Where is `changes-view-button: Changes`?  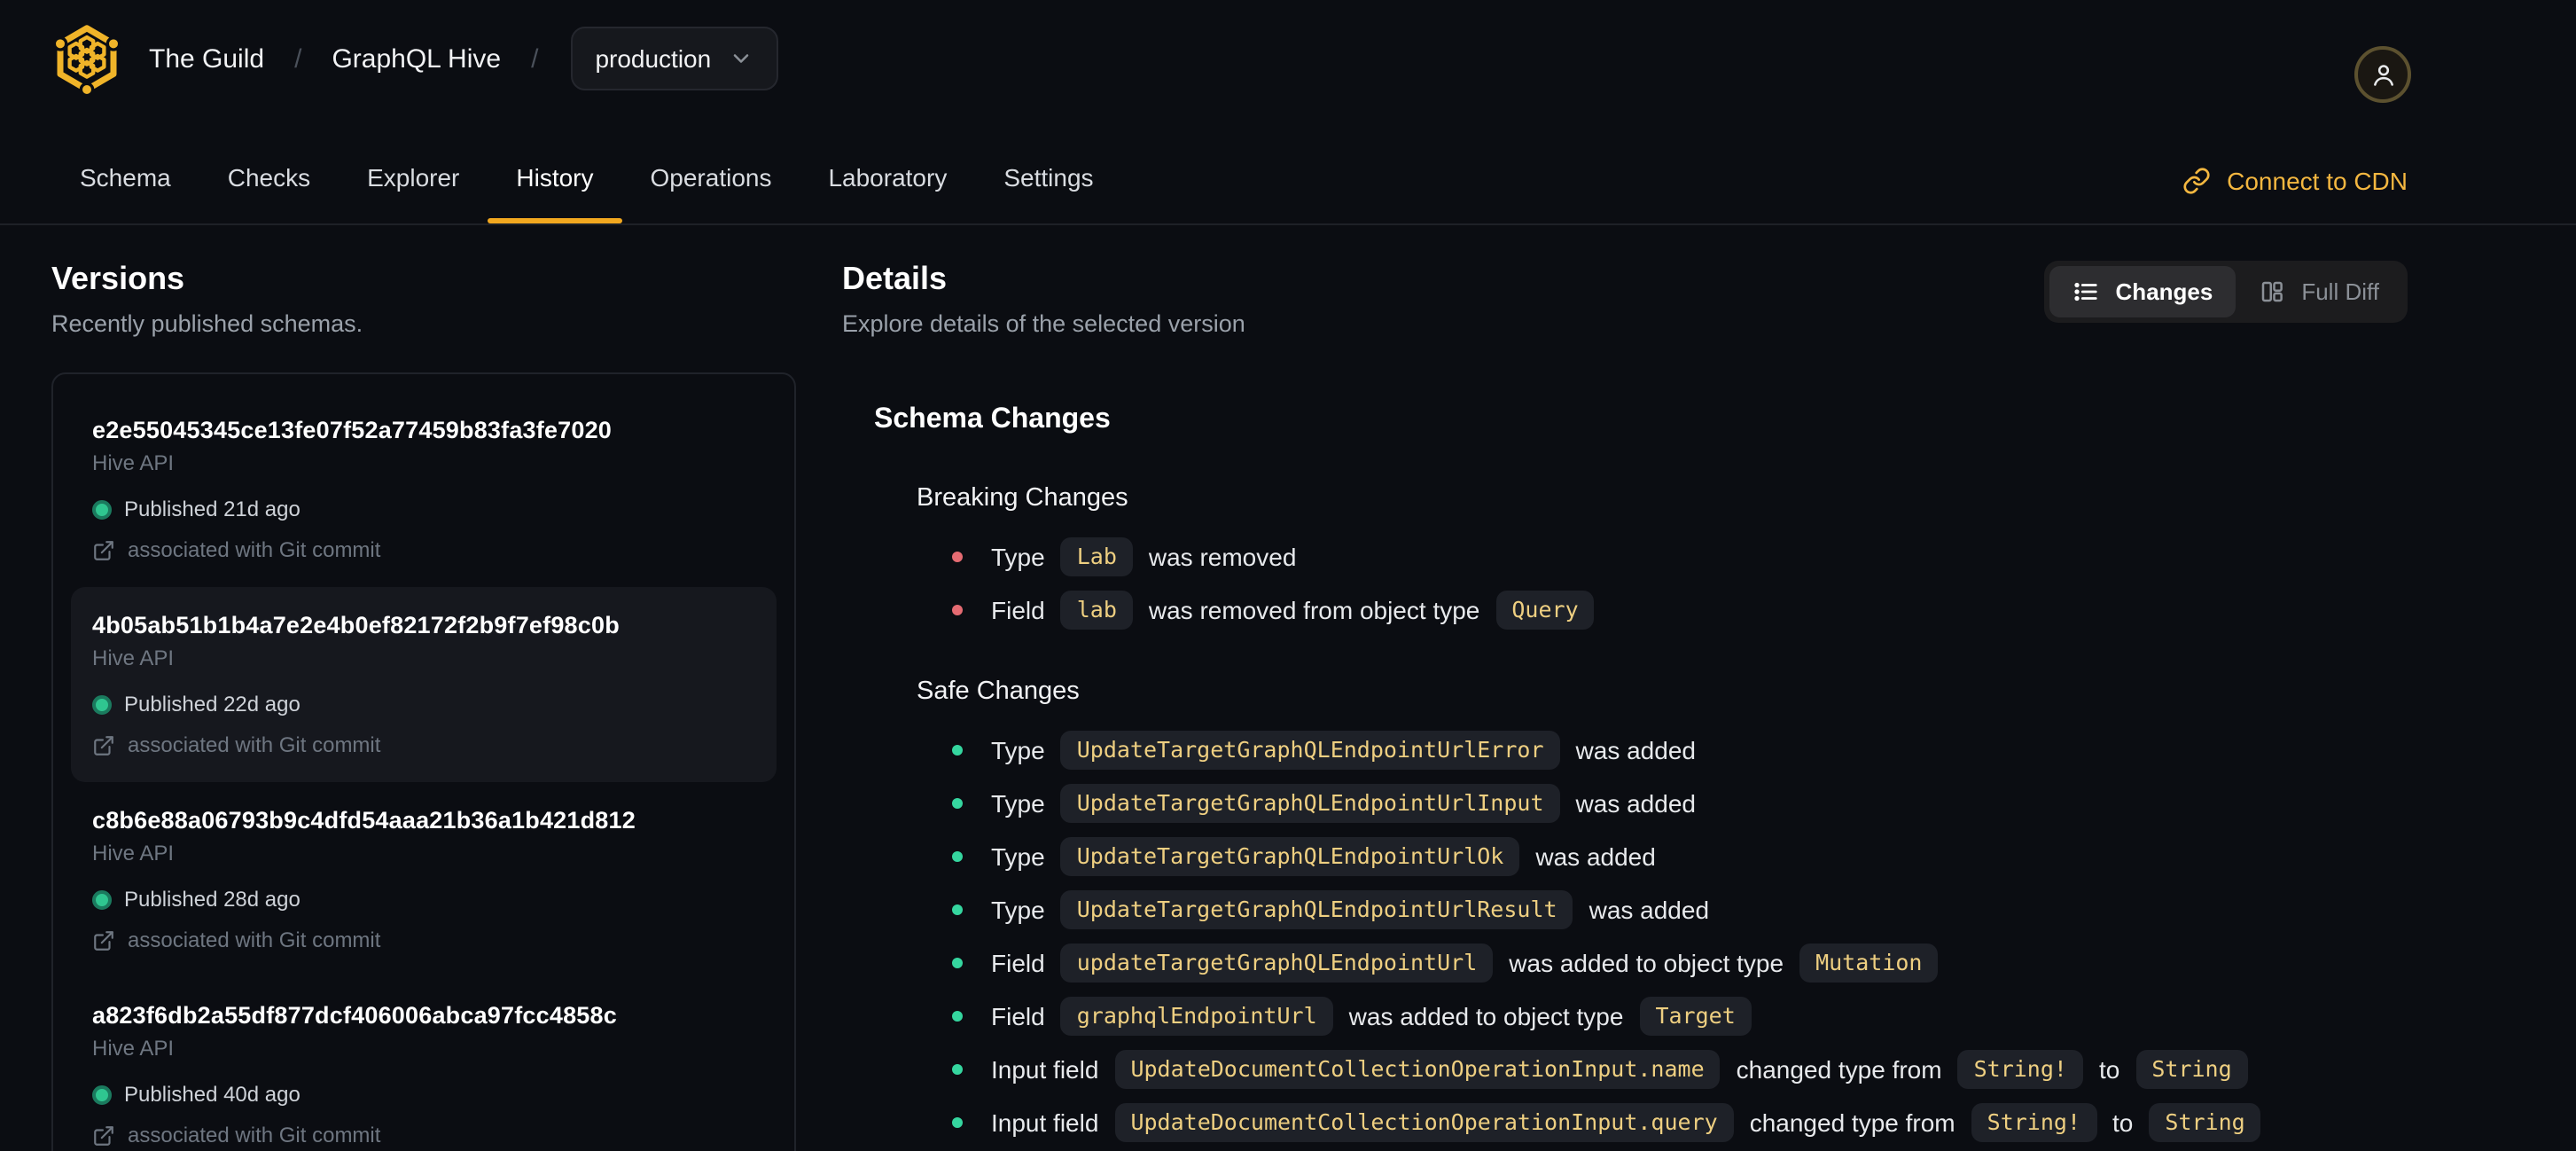
changes-view-button: Changes is located at coordinates (2142, 291).